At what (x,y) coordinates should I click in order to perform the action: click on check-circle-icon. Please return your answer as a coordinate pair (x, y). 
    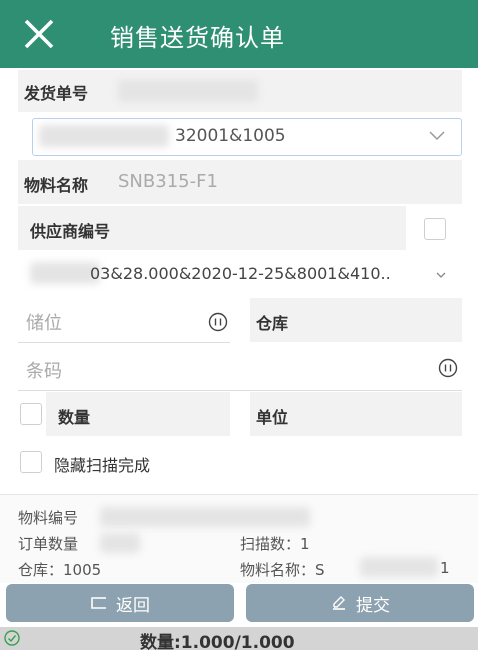
    Looking at the image, I should click on (12, 638).